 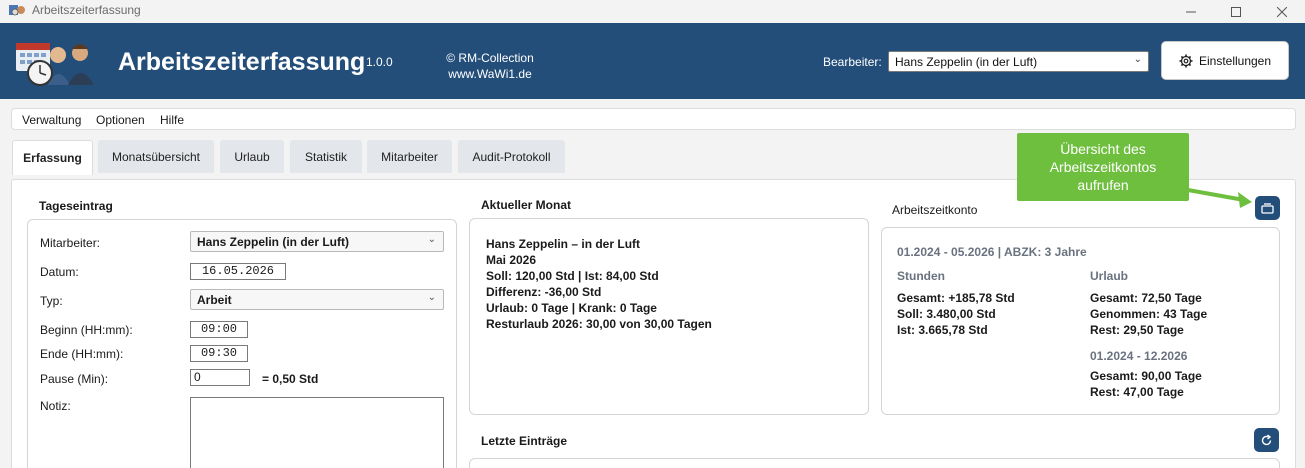 I want to click on month-employee: Hans Zeppelin – in der Luft, so click(x=563, y=244).